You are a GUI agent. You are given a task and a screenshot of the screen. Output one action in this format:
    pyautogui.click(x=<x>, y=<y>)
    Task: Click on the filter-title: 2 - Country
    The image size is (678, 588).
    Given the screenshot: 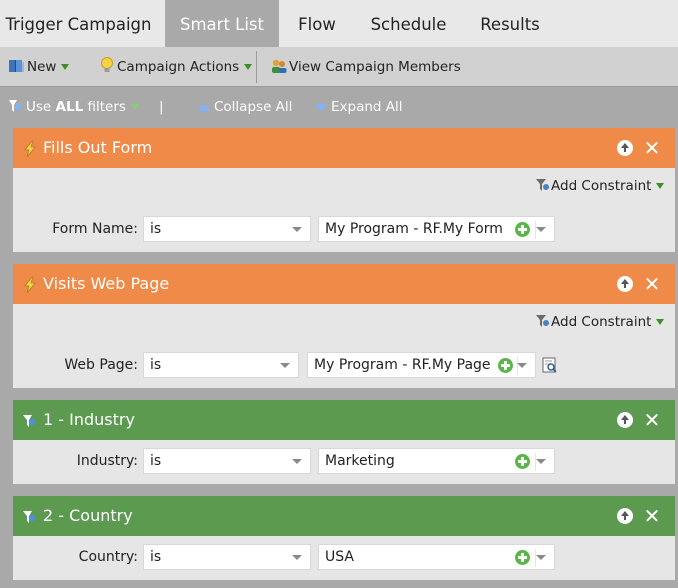 What is the action you would take?
    pyautogui.click(x=88, y=515)
    